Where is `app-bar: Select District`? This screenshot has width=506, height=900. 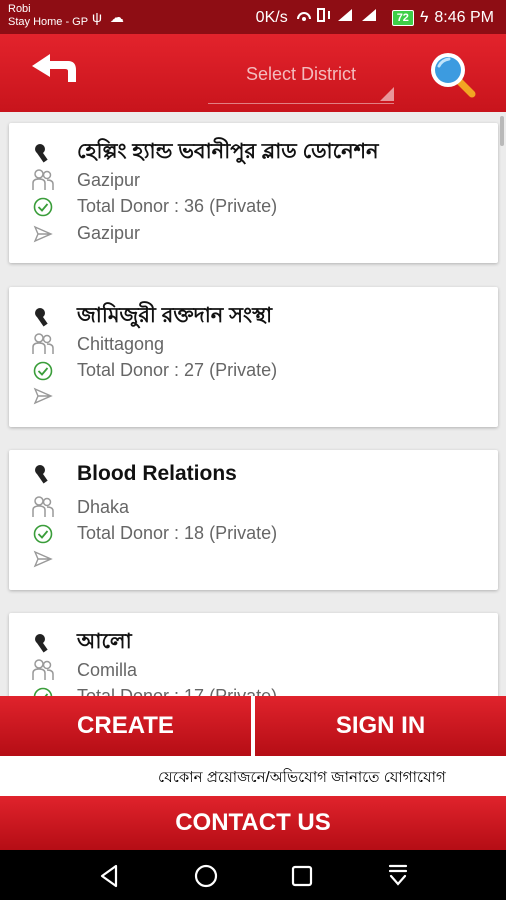
app-bar: Select District is located at coordinates (253, 73).